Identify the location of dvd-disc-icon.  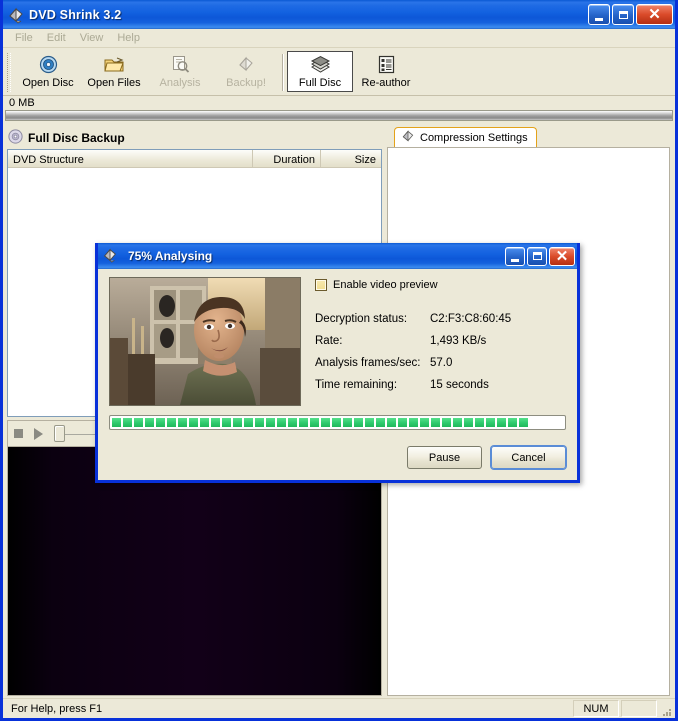
(15, 137).